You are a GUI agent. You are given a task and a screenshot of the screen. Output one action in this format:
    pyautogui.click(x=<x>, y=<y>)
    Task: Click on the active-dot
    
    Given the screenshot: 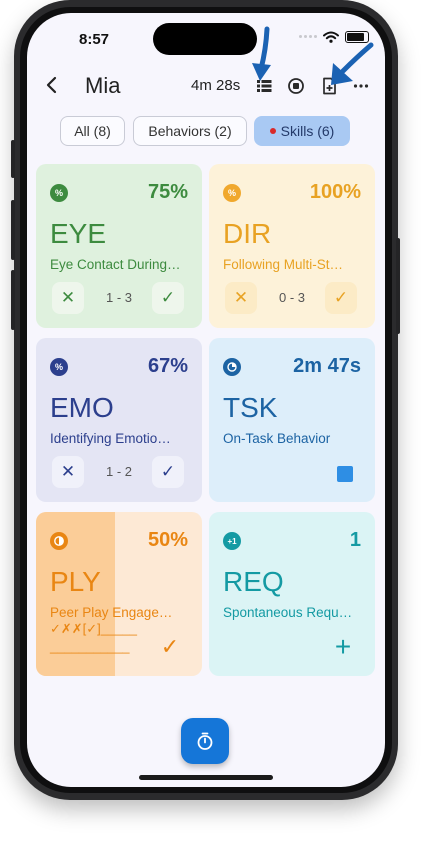 What is the action you would take?
    pyautogui.click(x=272, y=131)
    